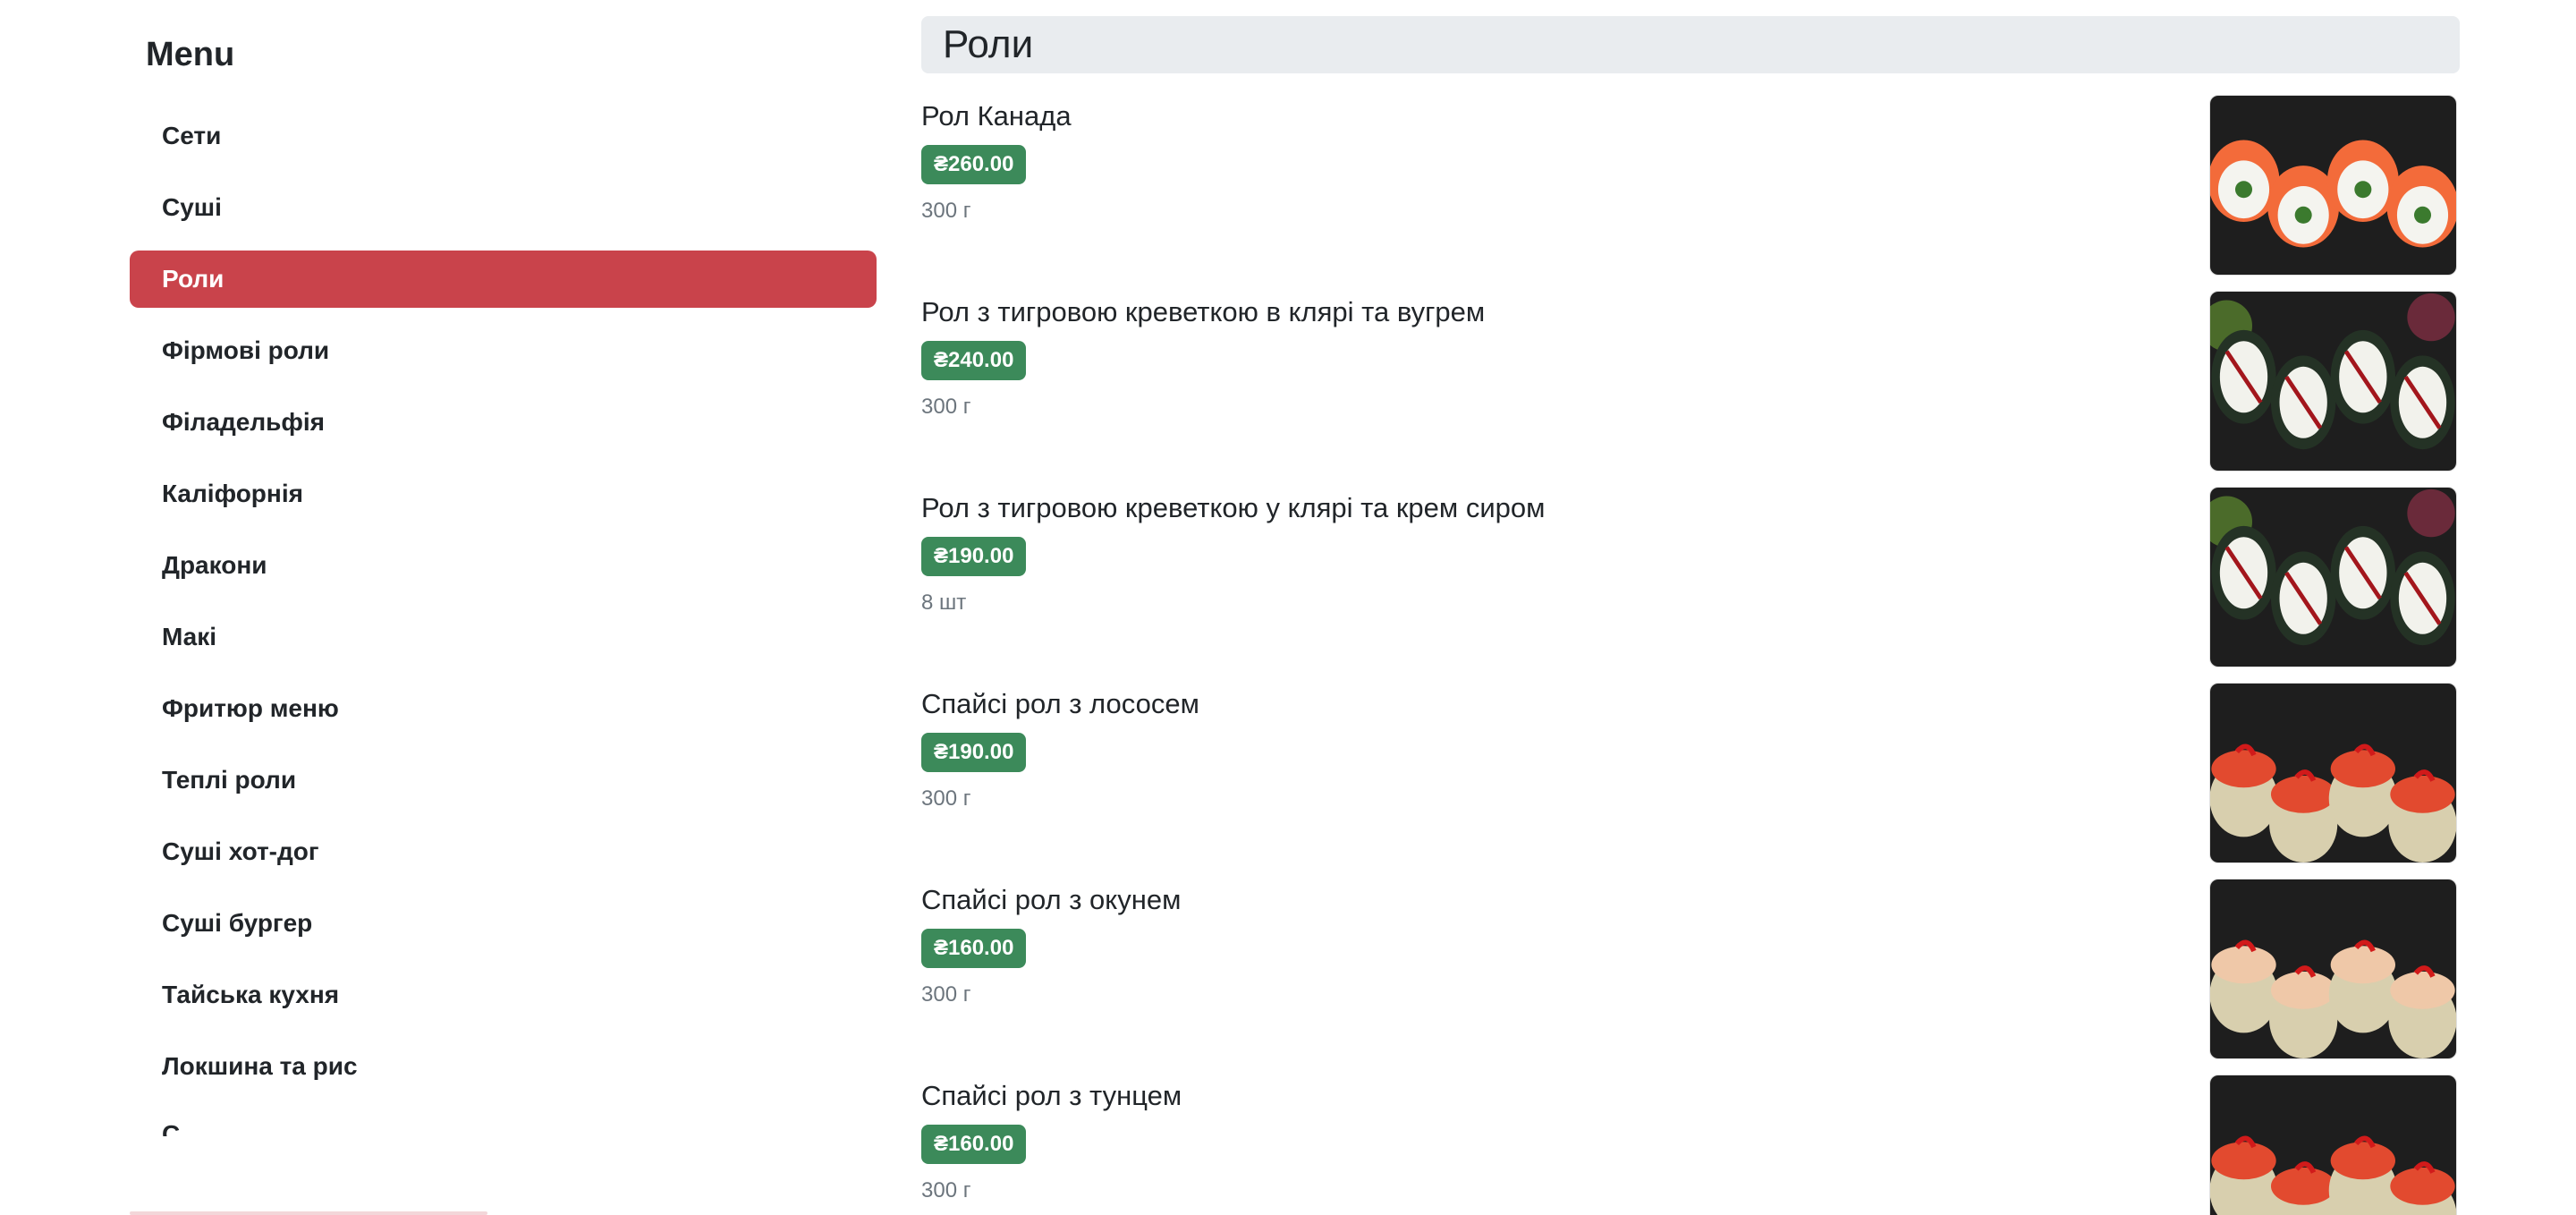  Describe the element at coordinates (974, 165) in the screenshot. I see `price-badge: ₴260.00` at that location.